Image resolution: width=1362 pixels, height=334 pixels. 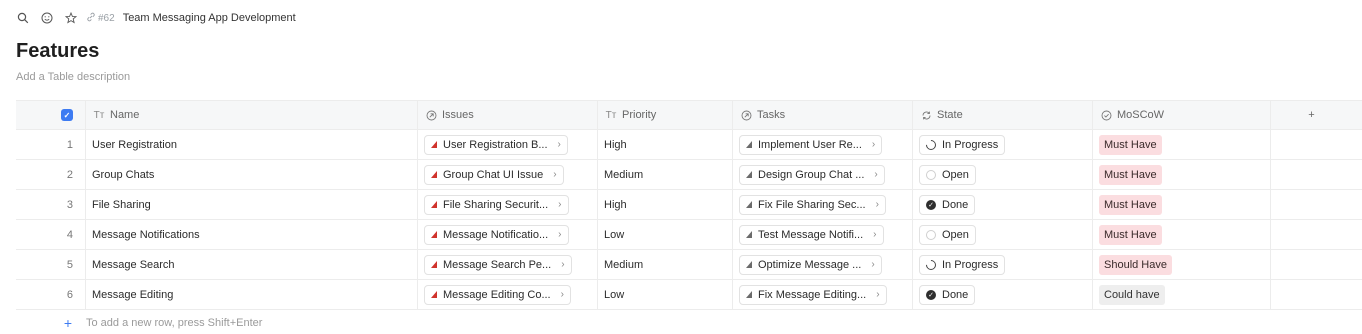 I want to click on page-title: Features, so click(x=57, y=51).